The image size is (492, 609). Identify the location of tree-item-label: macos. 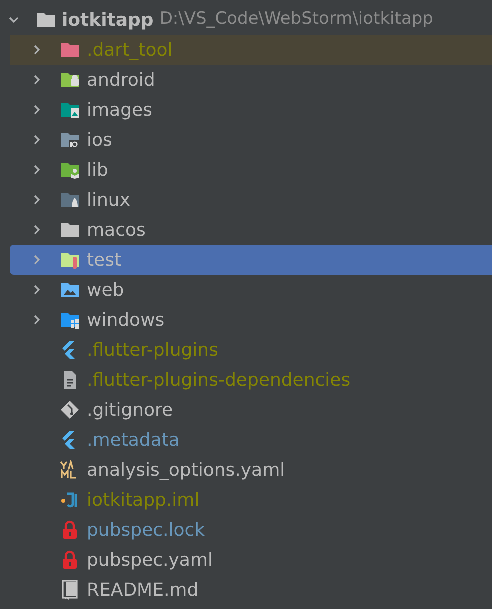
(116, 230).